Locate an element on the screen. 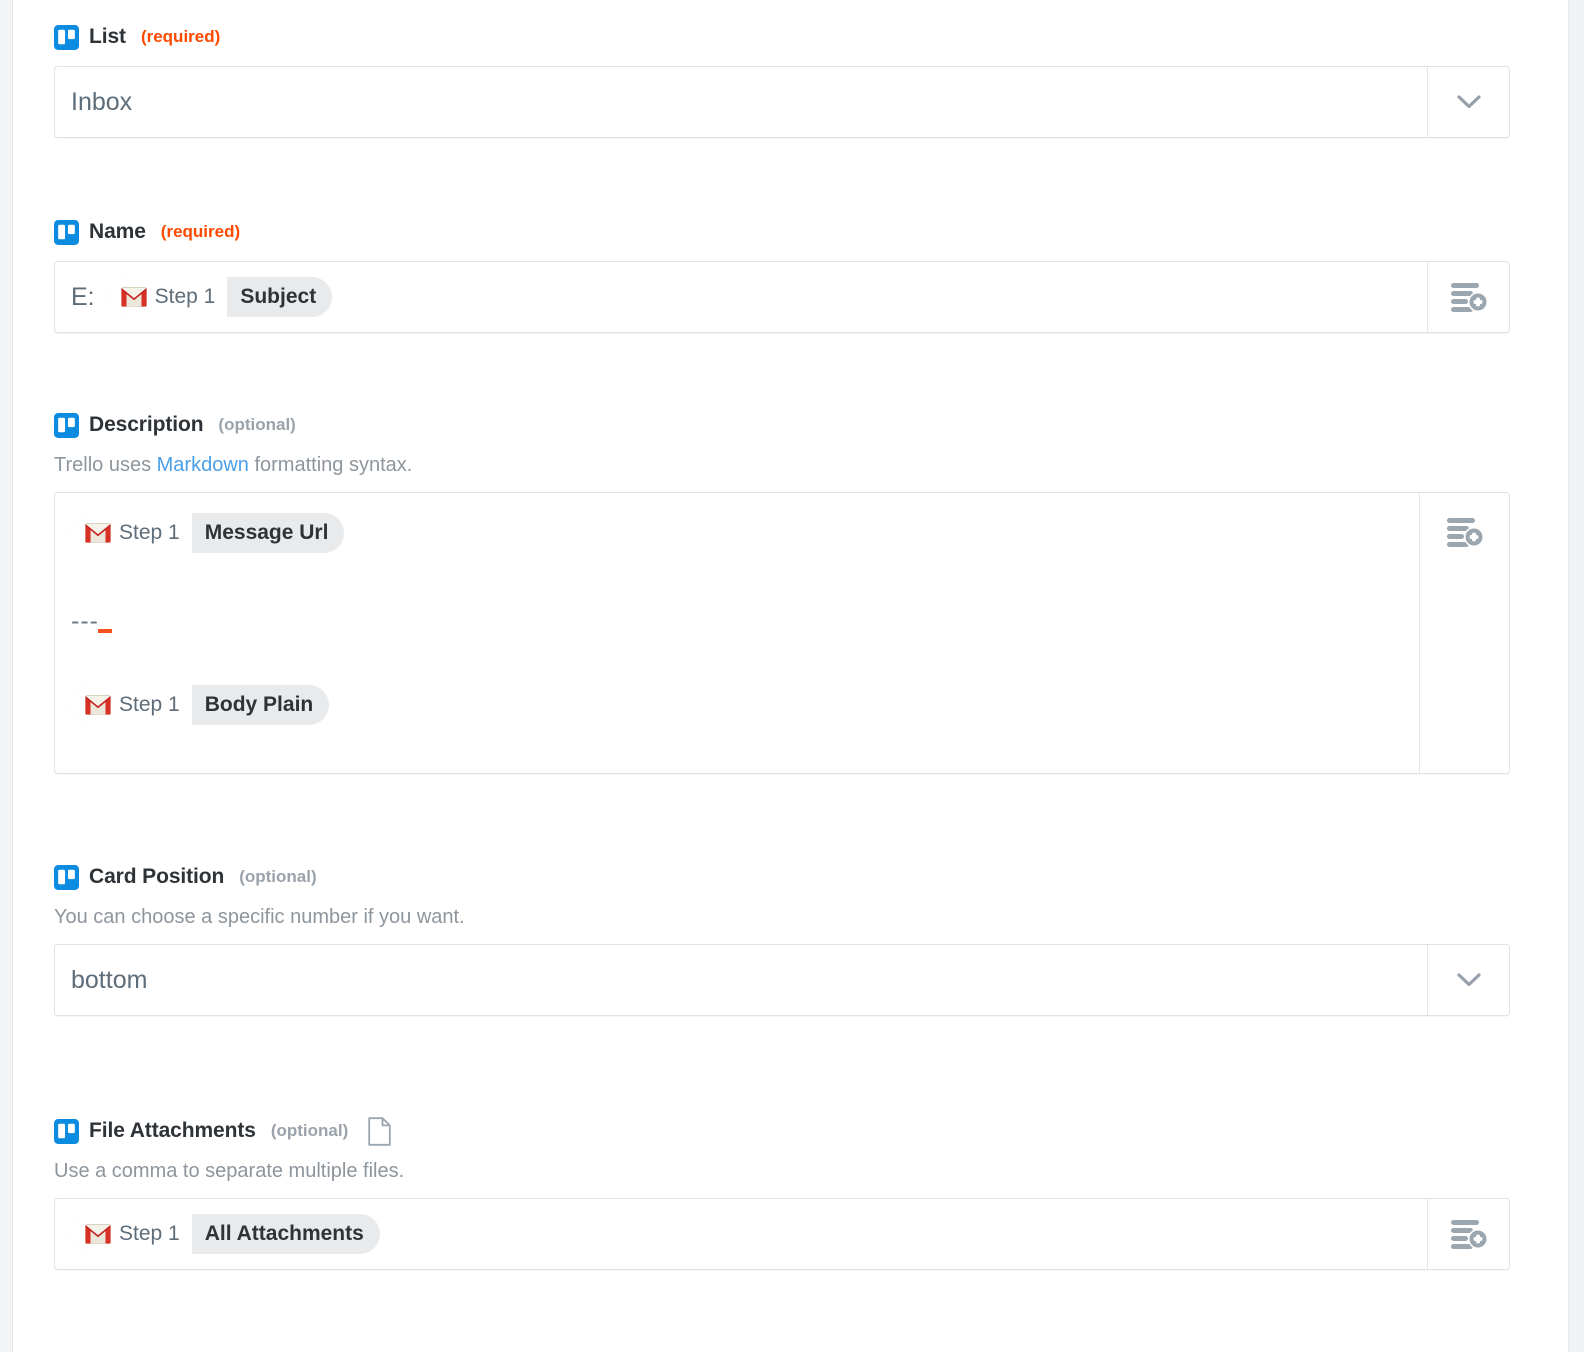 The width and height of the screenshot is (1584, 1352). file-attachments-input: Step 1 All Attachments is located at coordinates (782, 1234).